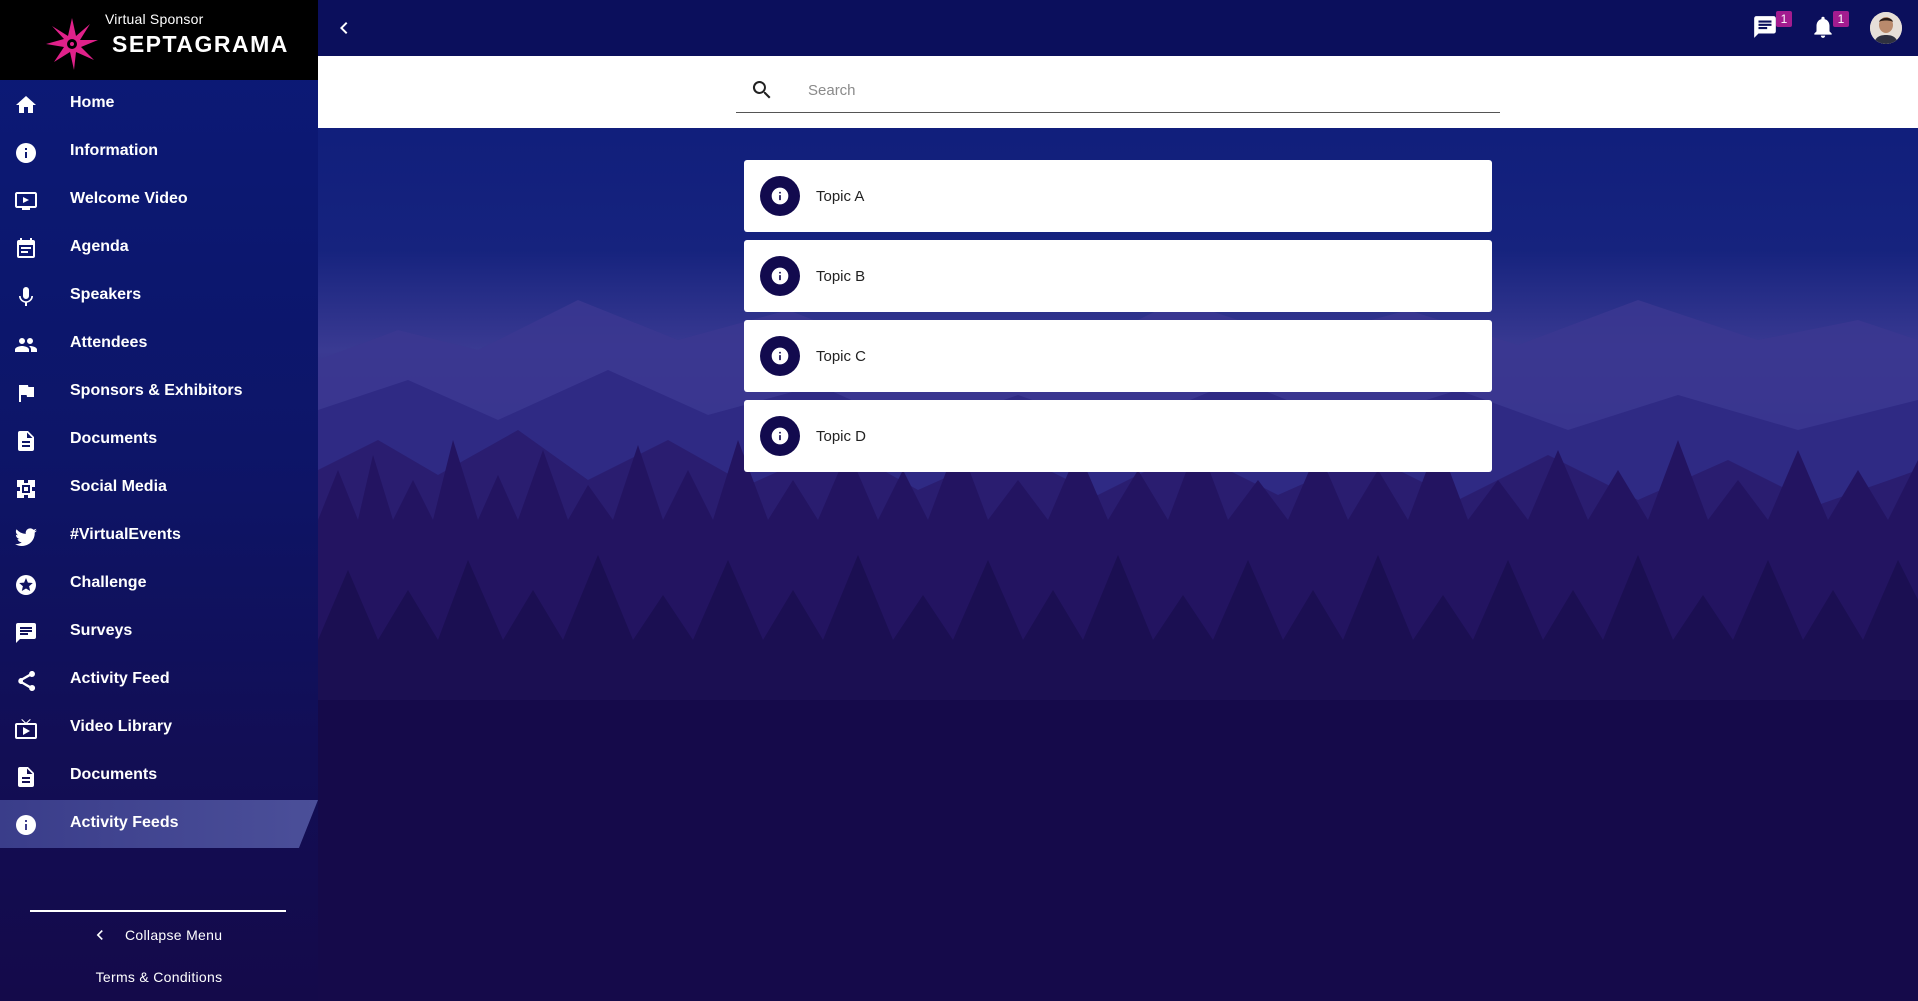  I want to click on topic-card-c: Topic C, so click(1118, 356).